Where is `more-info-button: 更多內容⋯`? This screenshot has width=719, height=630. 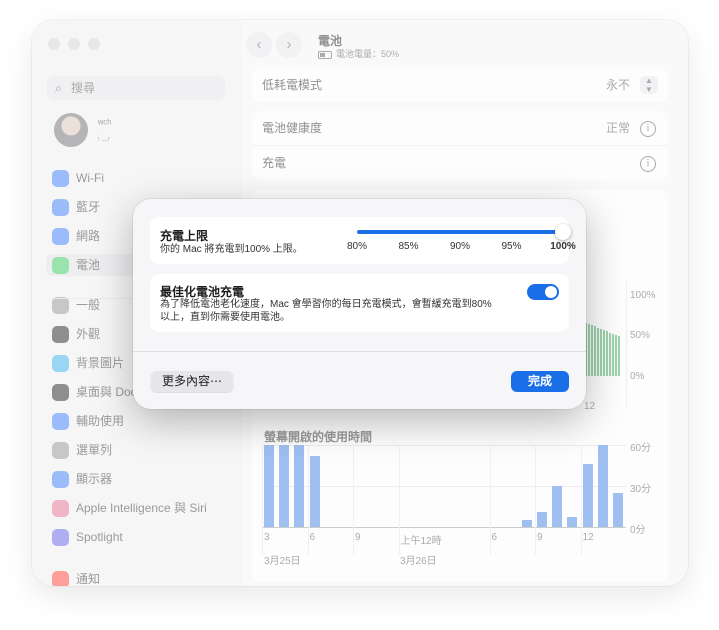 more-info-button: 更多內容⋯ is located at coordinates (192, 381).